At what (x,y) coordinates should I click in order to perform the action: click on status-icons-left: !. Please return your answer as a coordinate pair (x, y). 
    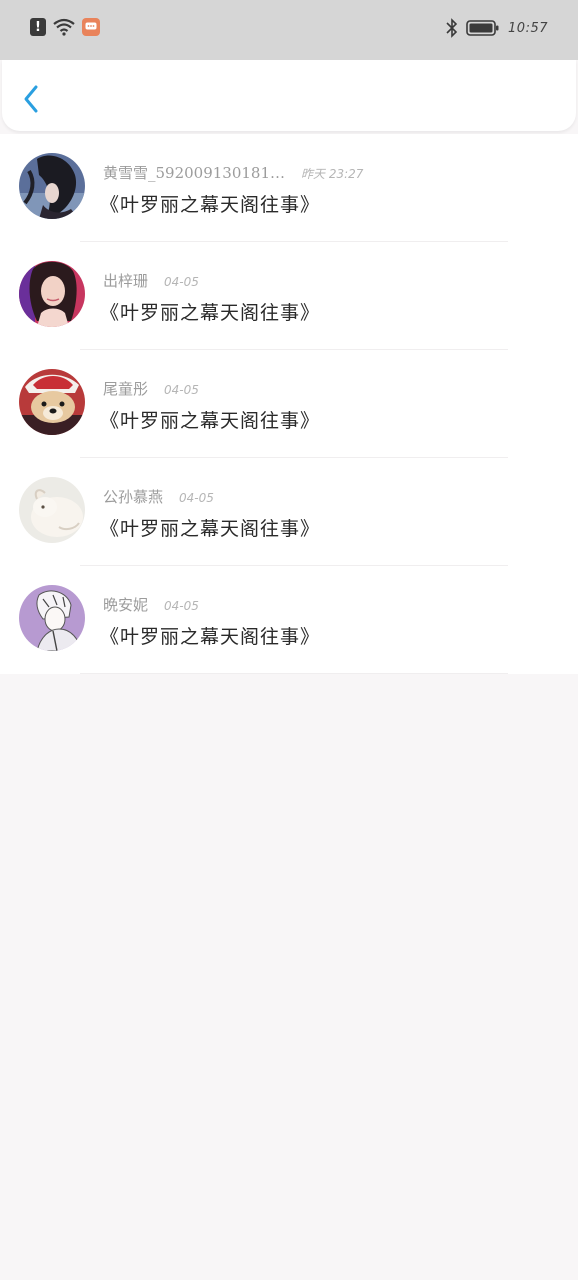
    Looking at the image, I should click on (65, 27).